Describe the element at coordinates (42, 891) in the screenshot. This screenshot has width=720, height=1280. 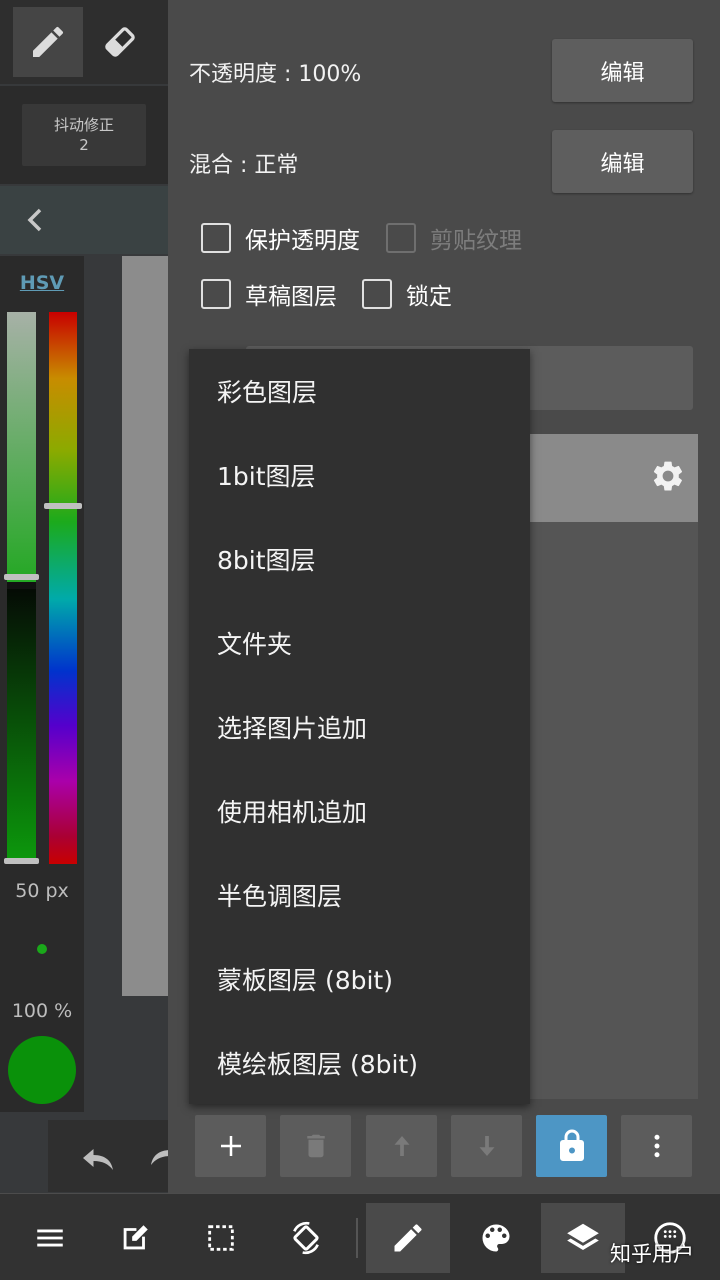
I see `brush-size-label: 50 px` at that location.